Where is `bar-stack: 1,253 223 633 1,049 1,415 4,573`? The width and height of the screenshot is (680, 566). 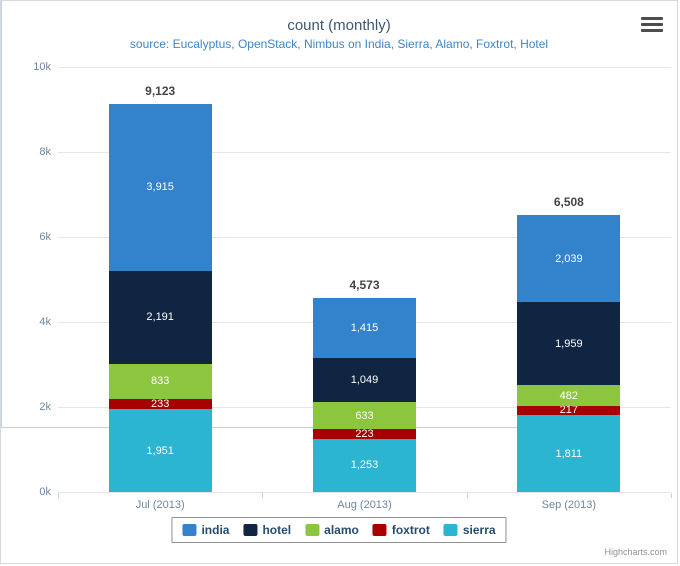 bar-stack: 1,253 223 633 1,049 1,415 4,573 is located at coordinates (364, 279).